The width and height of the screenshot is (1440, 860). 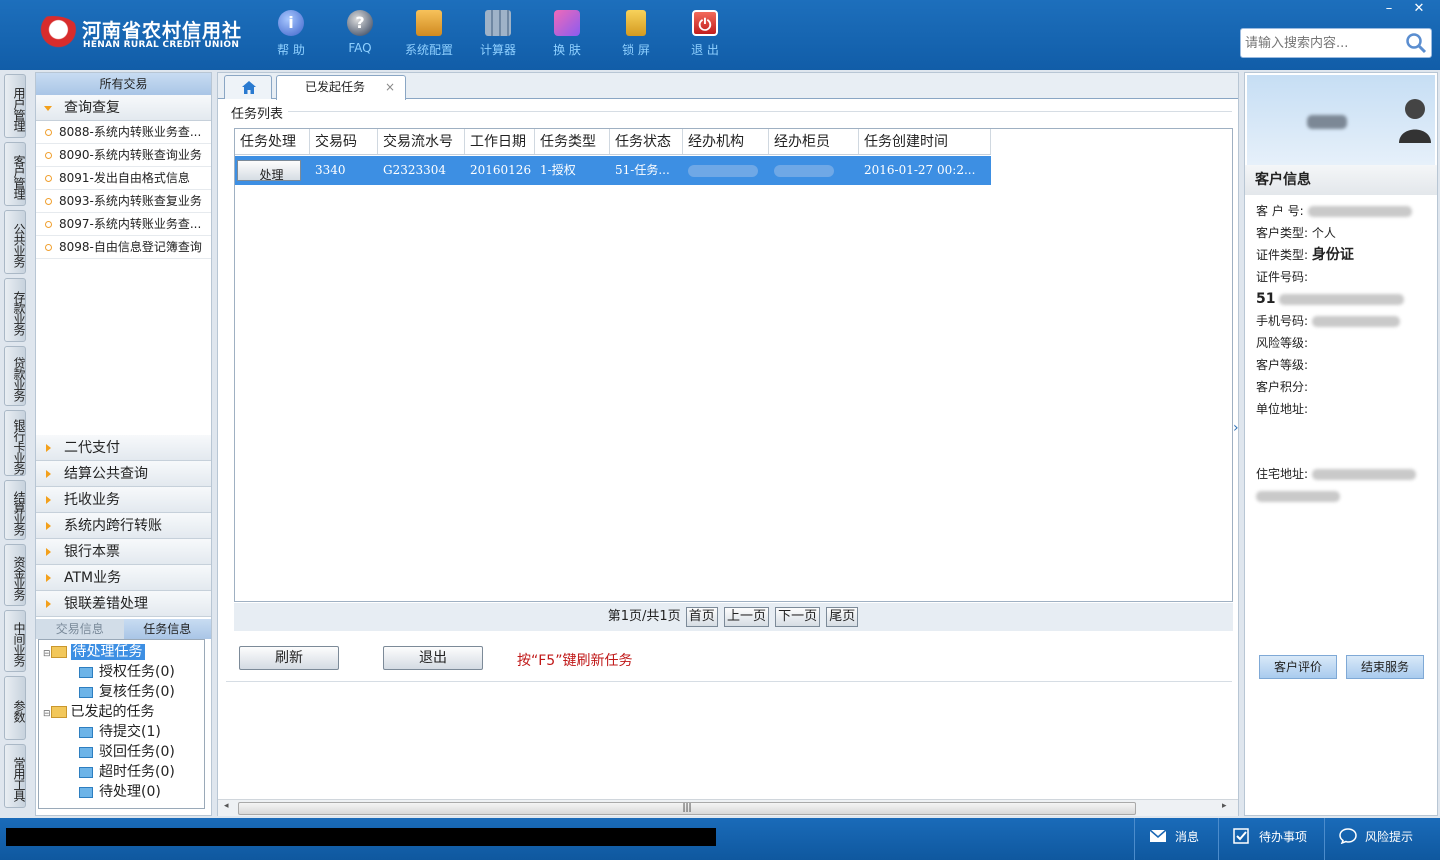 What do you see at coordinates (360, 35) in the screenshot?
I see `faq-button: ? FAQ` at bounding box center [360, 35].